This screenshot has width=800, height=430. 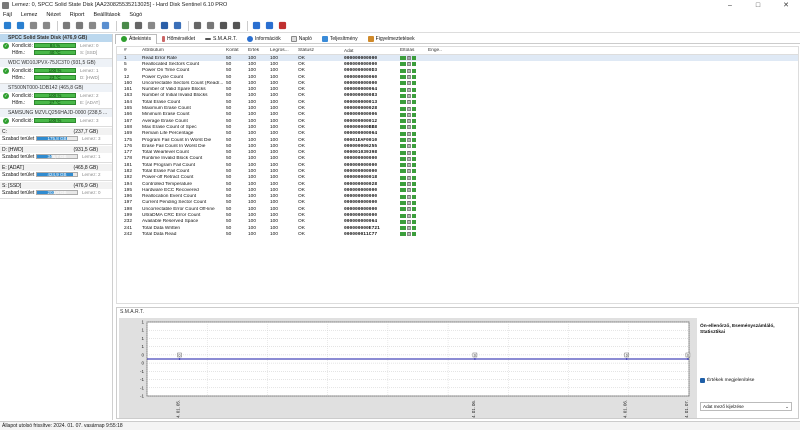 What do you see at coordinates (53, 15) in the screenshot?
I see `menu-view: Nézet` at bounding box center [53, 15].